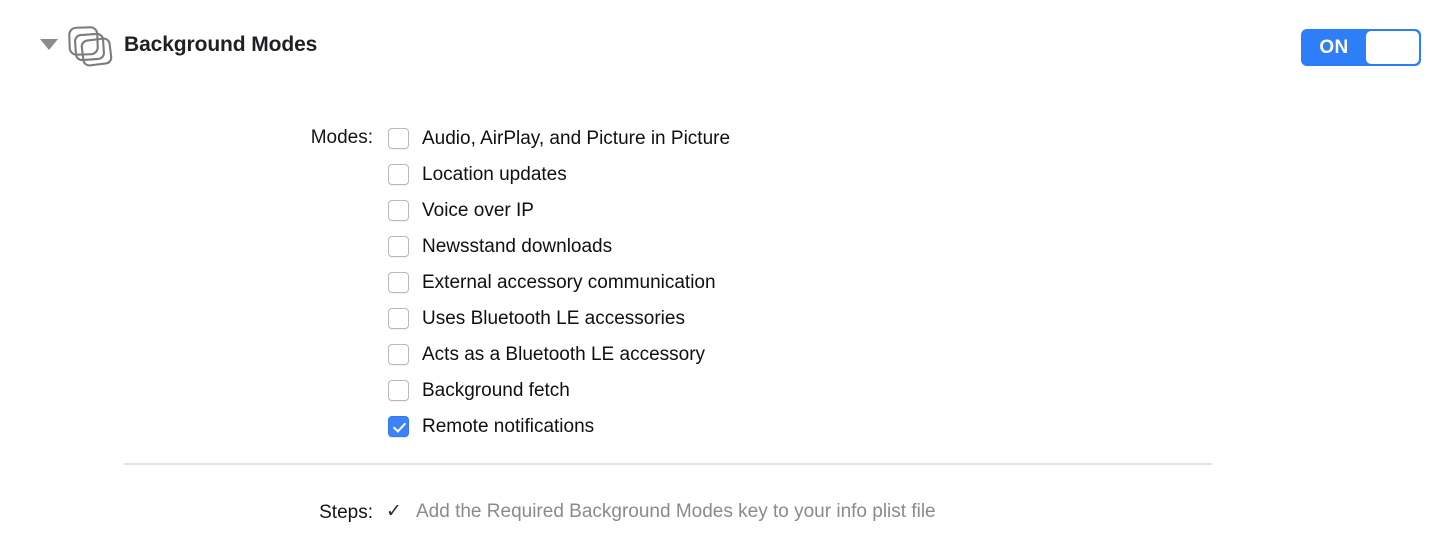  What do you see at coordinates (564, 354) in the screenshot?
I see `mode-label: Acts as a Bluetooth LE accessory` at bounding box center [564, 354].